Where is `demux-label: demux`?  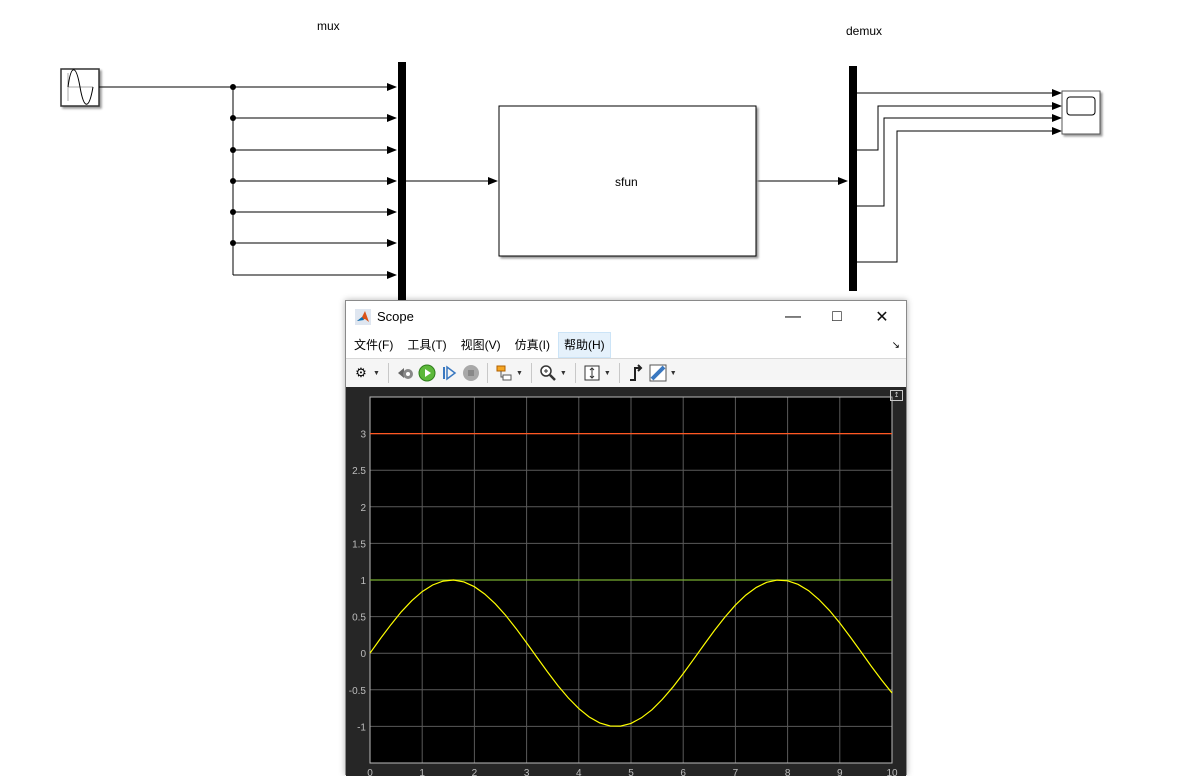 demux-label: demux is located at coordinates (864, 31).